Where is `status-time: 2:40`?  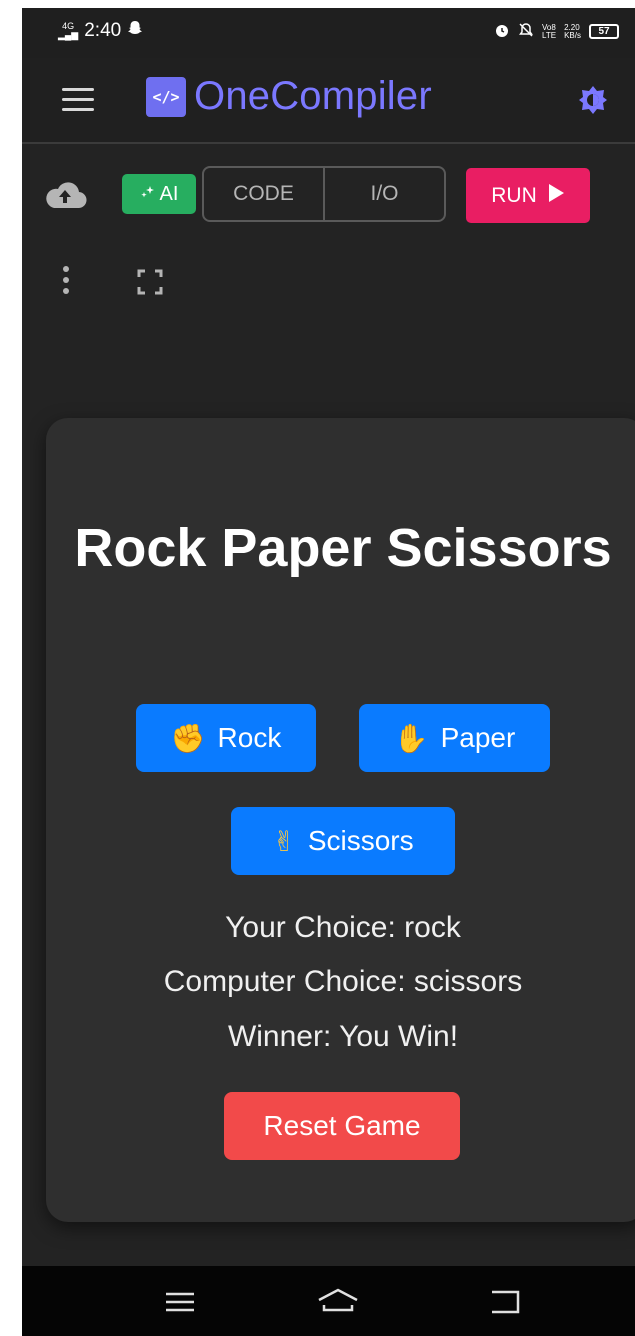 status-time: 2:40 is located at coordinates (103, 30).